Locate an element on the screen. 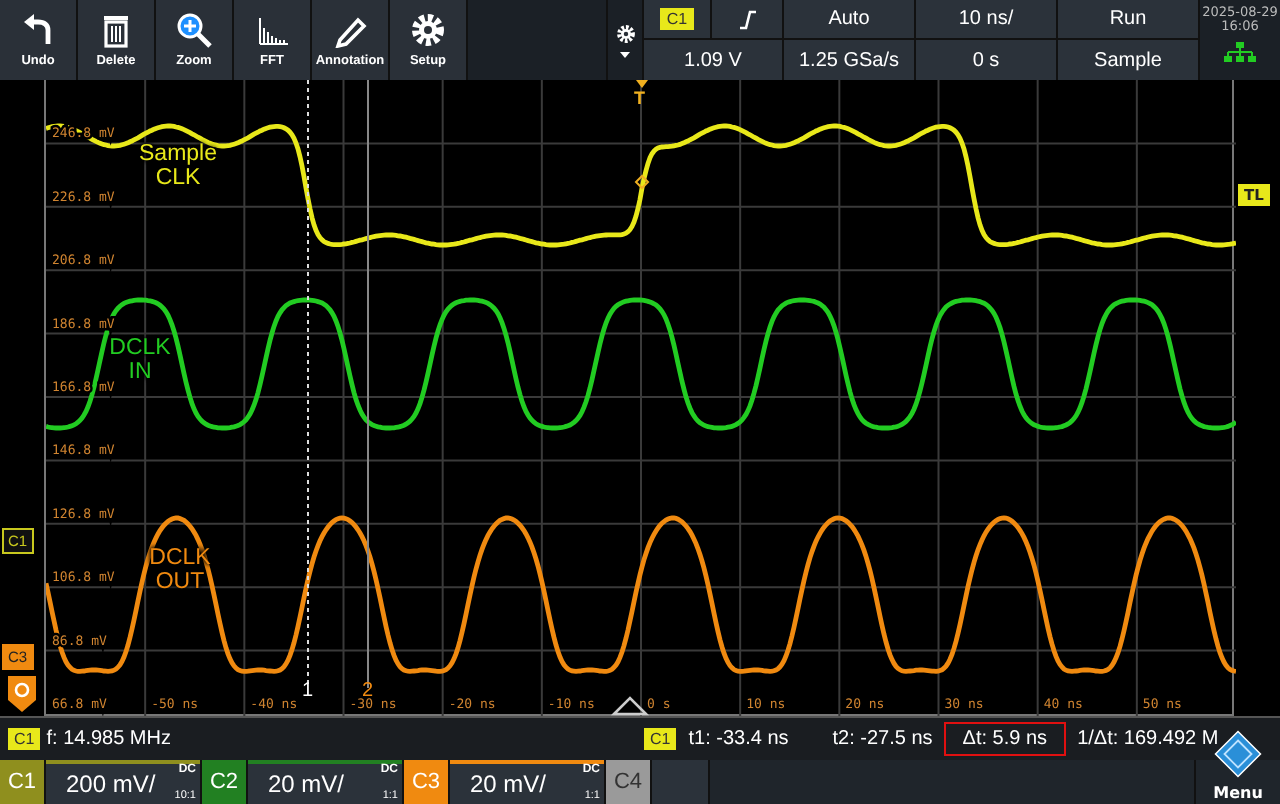 The width and height of the screenshot is (1280, 804). trigger-marker: T is located at coordinates (639, 98).